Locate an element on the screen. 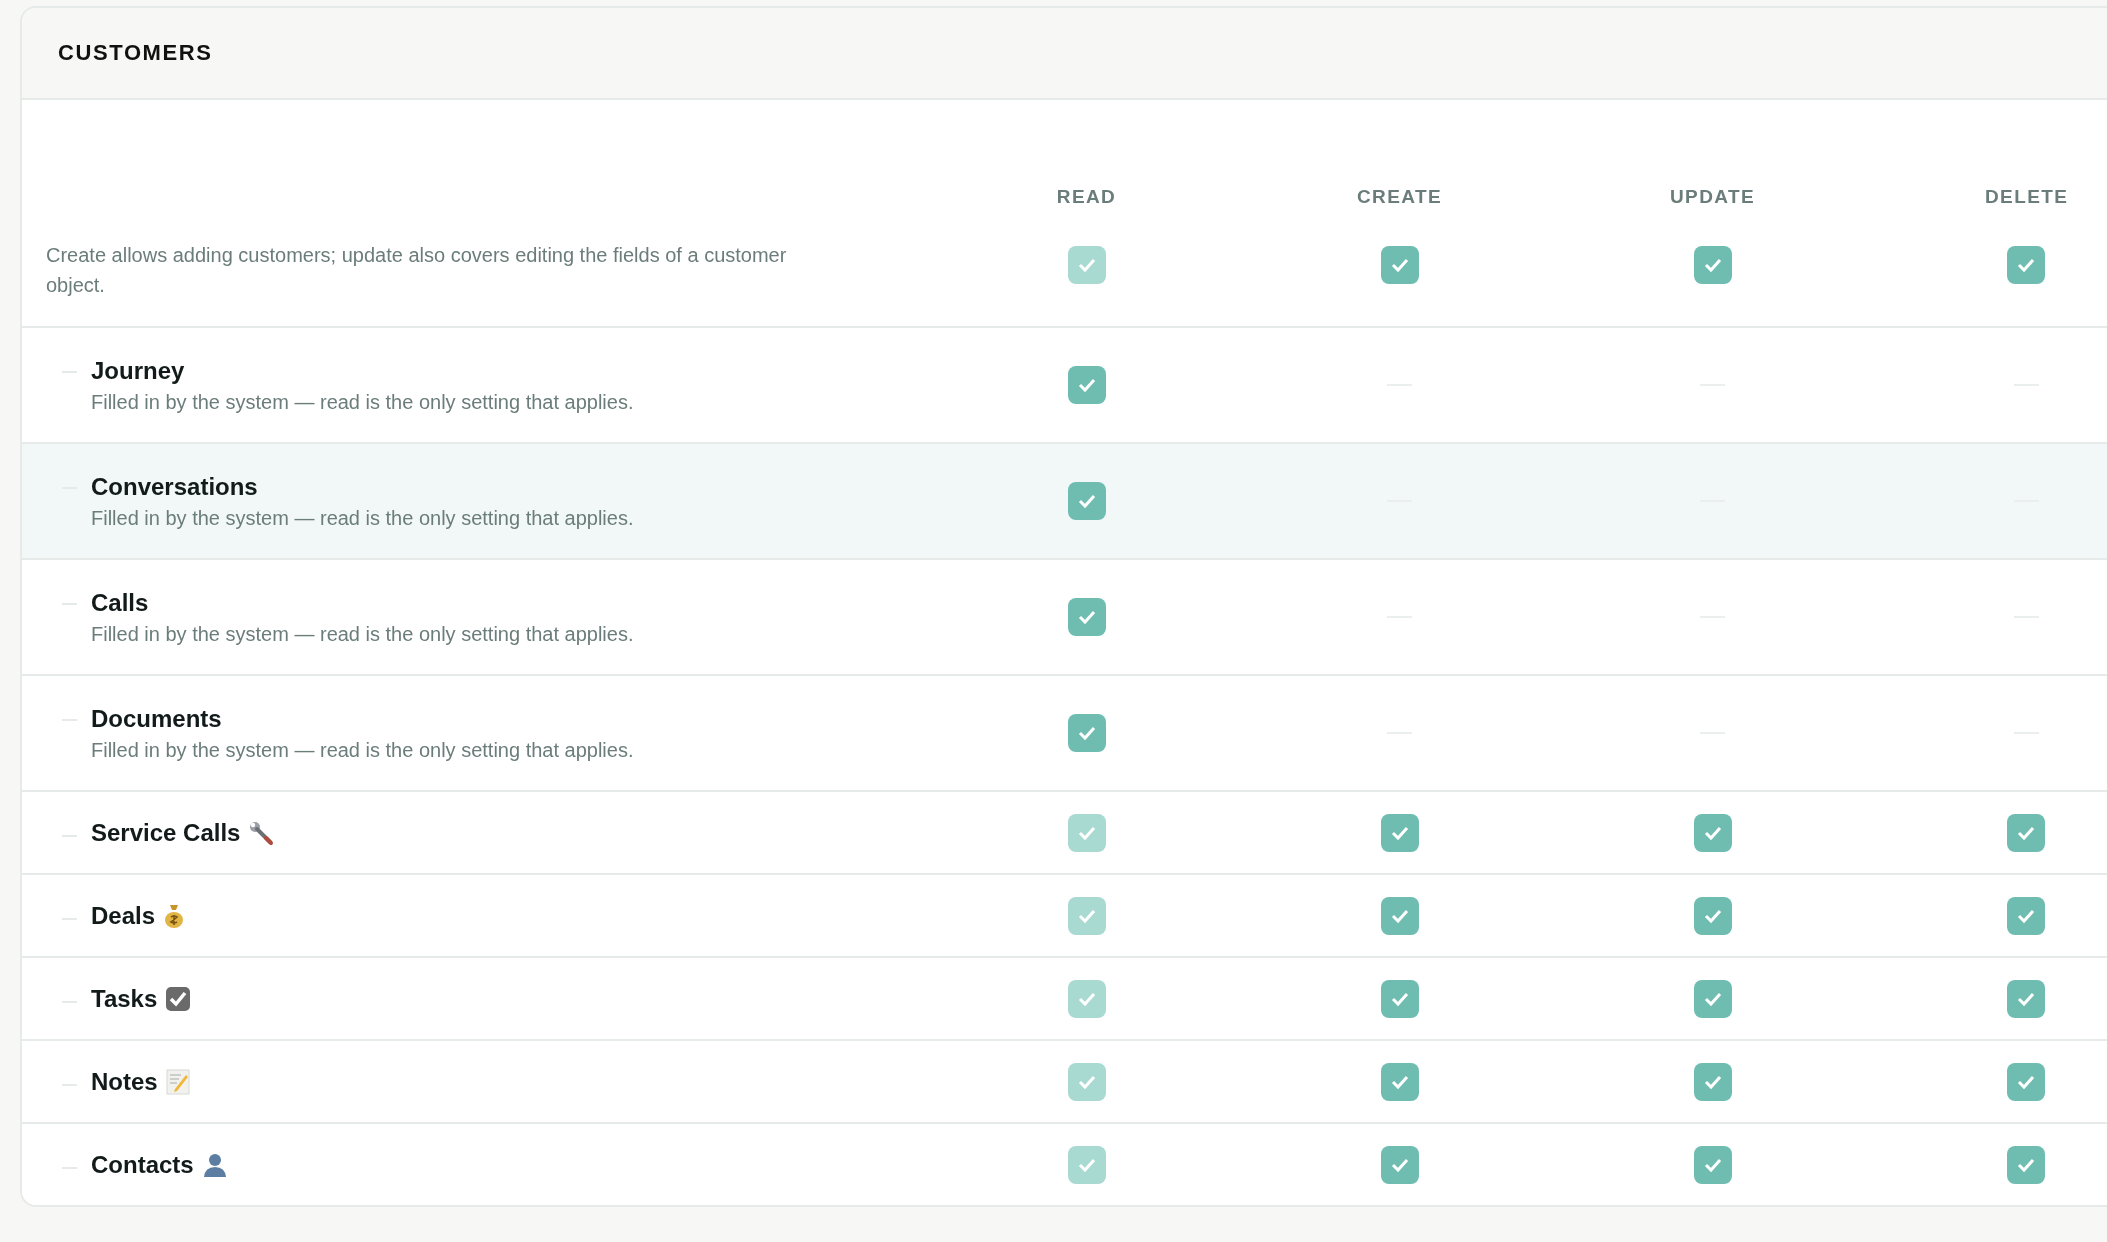 The image size is (2107, 1242). entity-name: Journey is located at coordinates (138, 370).